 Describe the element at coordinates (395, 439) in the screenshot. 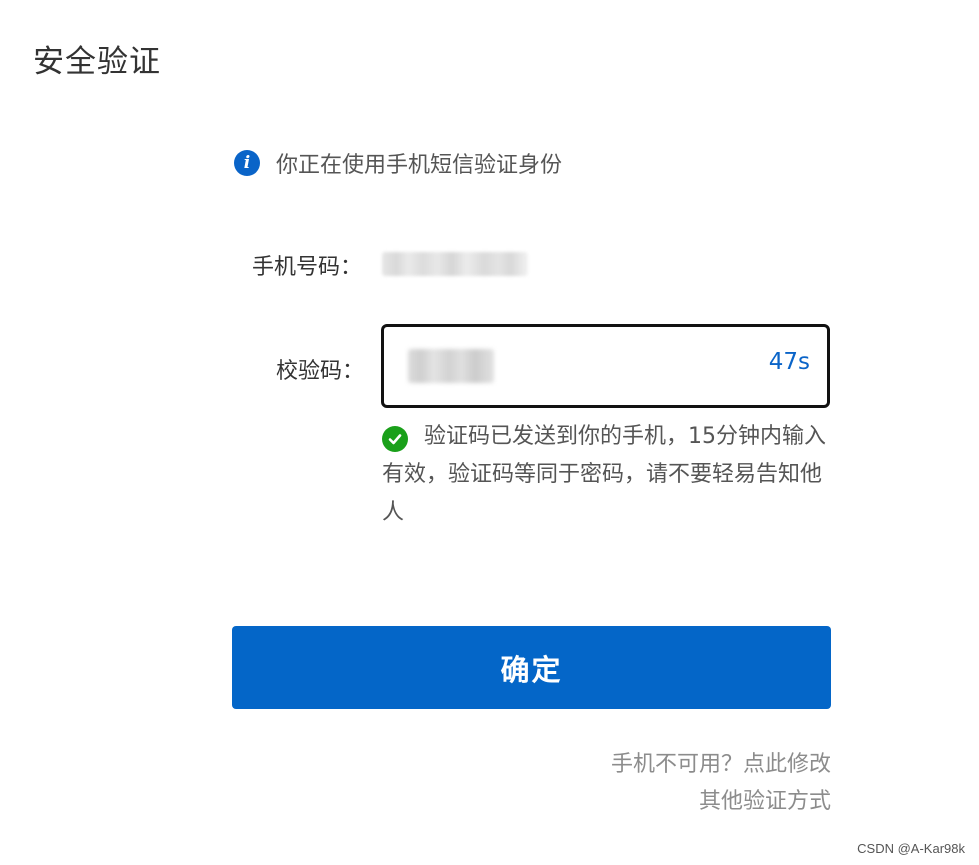

I see `check-circle-icon` at that location.